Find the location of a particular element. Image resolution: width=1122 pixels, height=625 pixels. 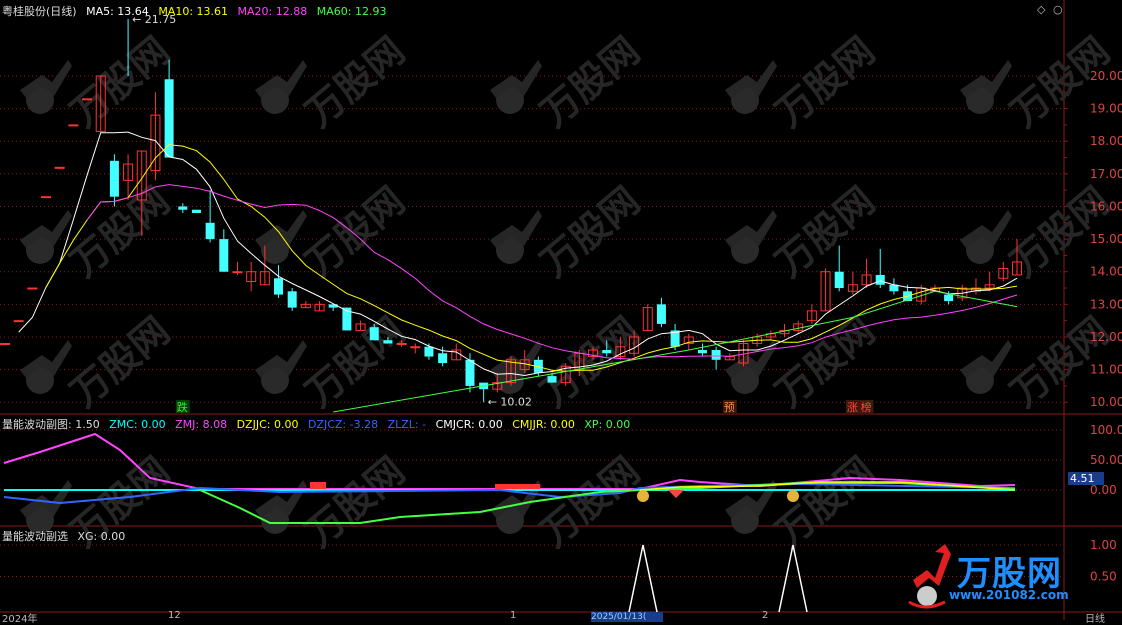

panel2-item-0: : 1.50 is located at coordinates (84, 424).